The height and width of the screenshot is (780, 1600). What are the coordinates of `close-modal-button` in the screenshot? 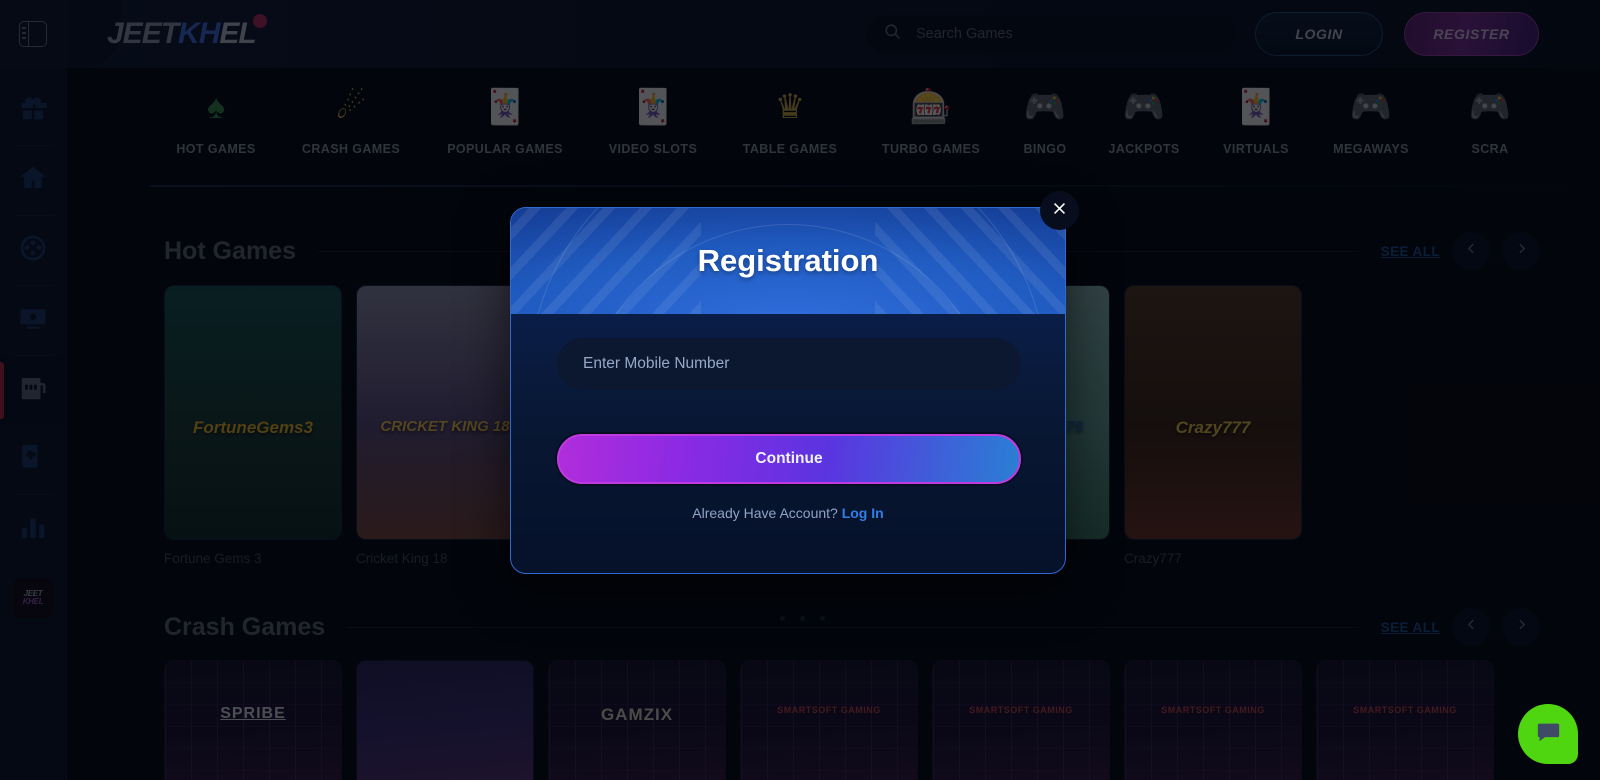 It's located at (1059, 210).